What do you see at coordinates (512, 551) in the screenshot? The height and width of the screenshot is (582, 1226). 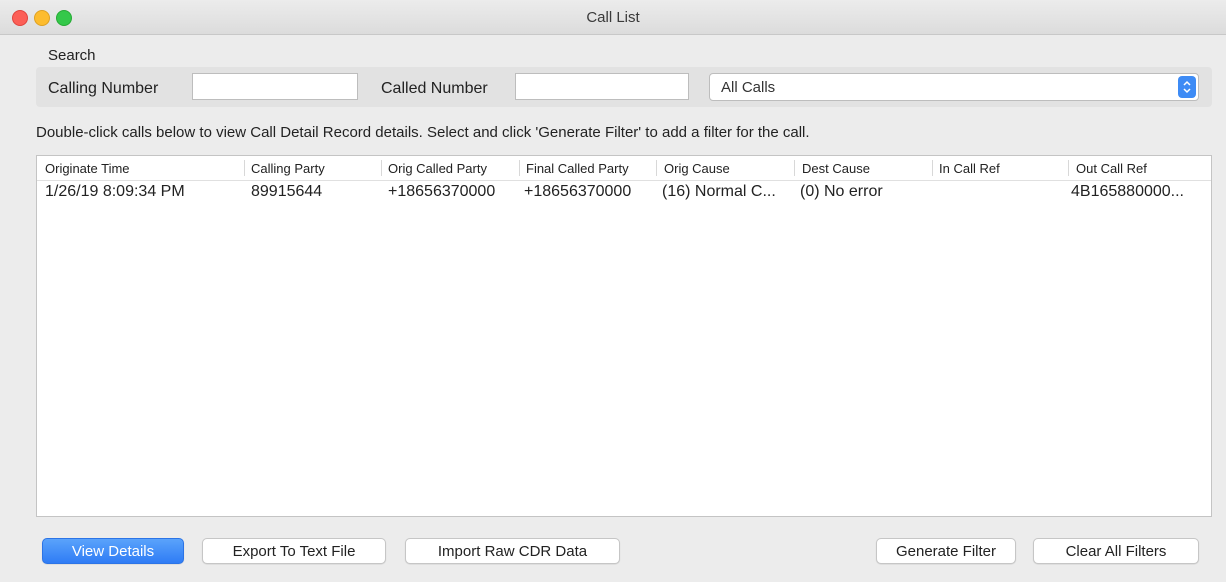 I see `import-raw-cdr-data-button: Import Raw CDR Data` at bounding box center [512, 551].